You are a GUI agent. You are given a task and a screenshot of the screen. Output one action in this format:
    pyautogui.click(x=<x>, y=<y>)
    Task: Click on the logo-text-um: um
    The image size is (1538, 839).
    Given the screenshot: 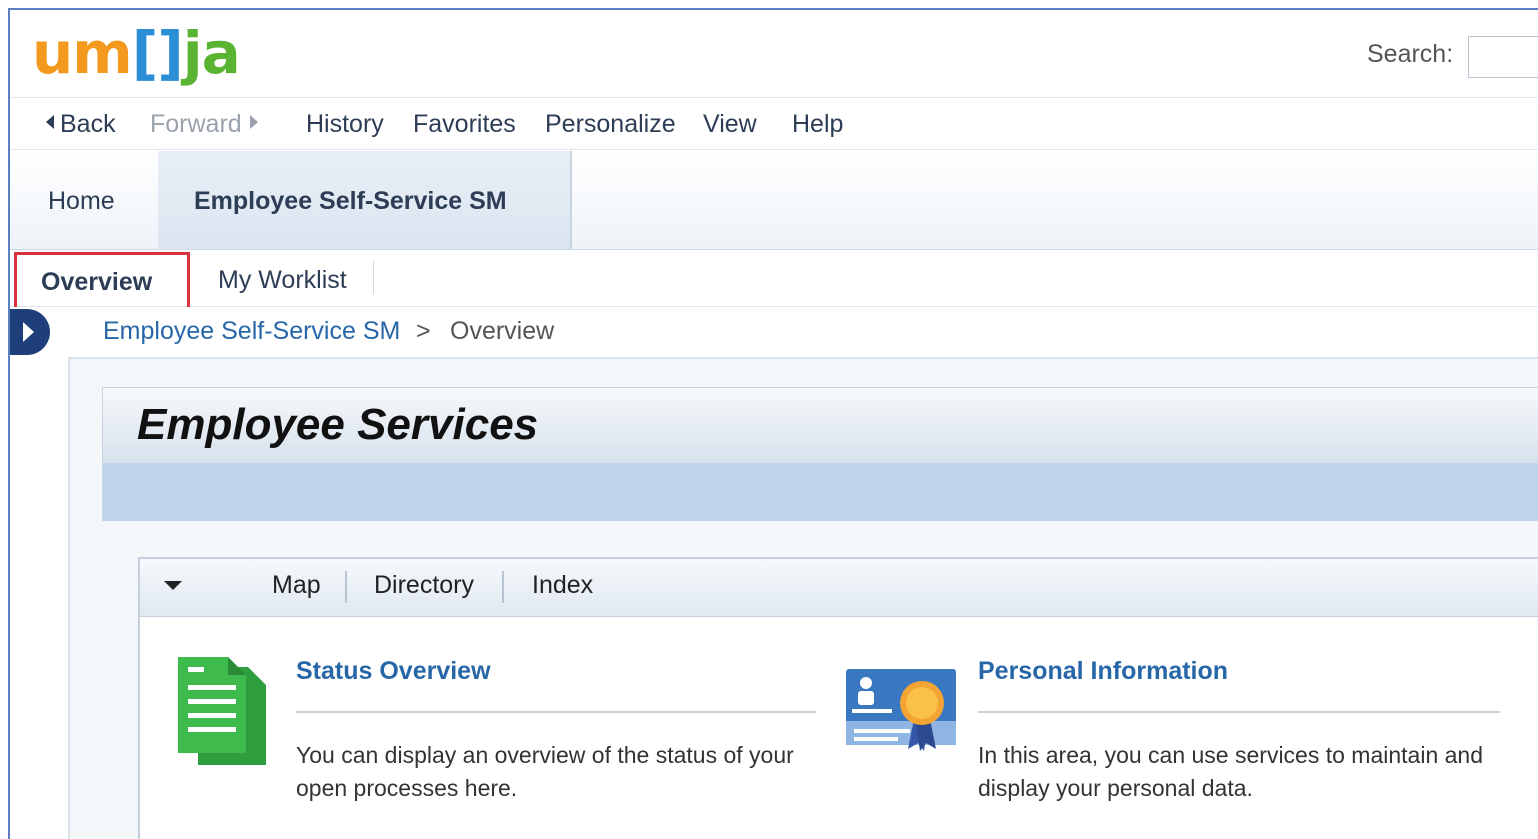 What is the action you would take?
    pyautogui.click(x=82, y=53)
    